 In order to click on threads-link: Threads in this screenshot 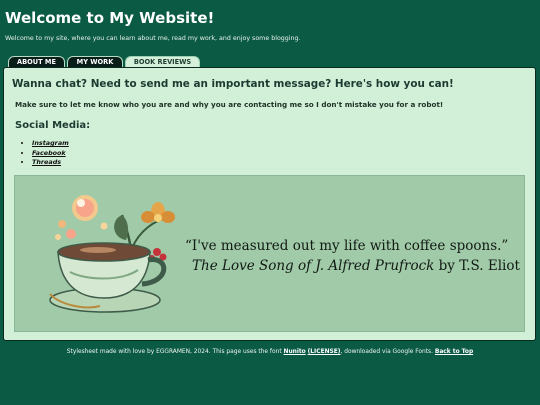, I will do `click(46, 162)`.